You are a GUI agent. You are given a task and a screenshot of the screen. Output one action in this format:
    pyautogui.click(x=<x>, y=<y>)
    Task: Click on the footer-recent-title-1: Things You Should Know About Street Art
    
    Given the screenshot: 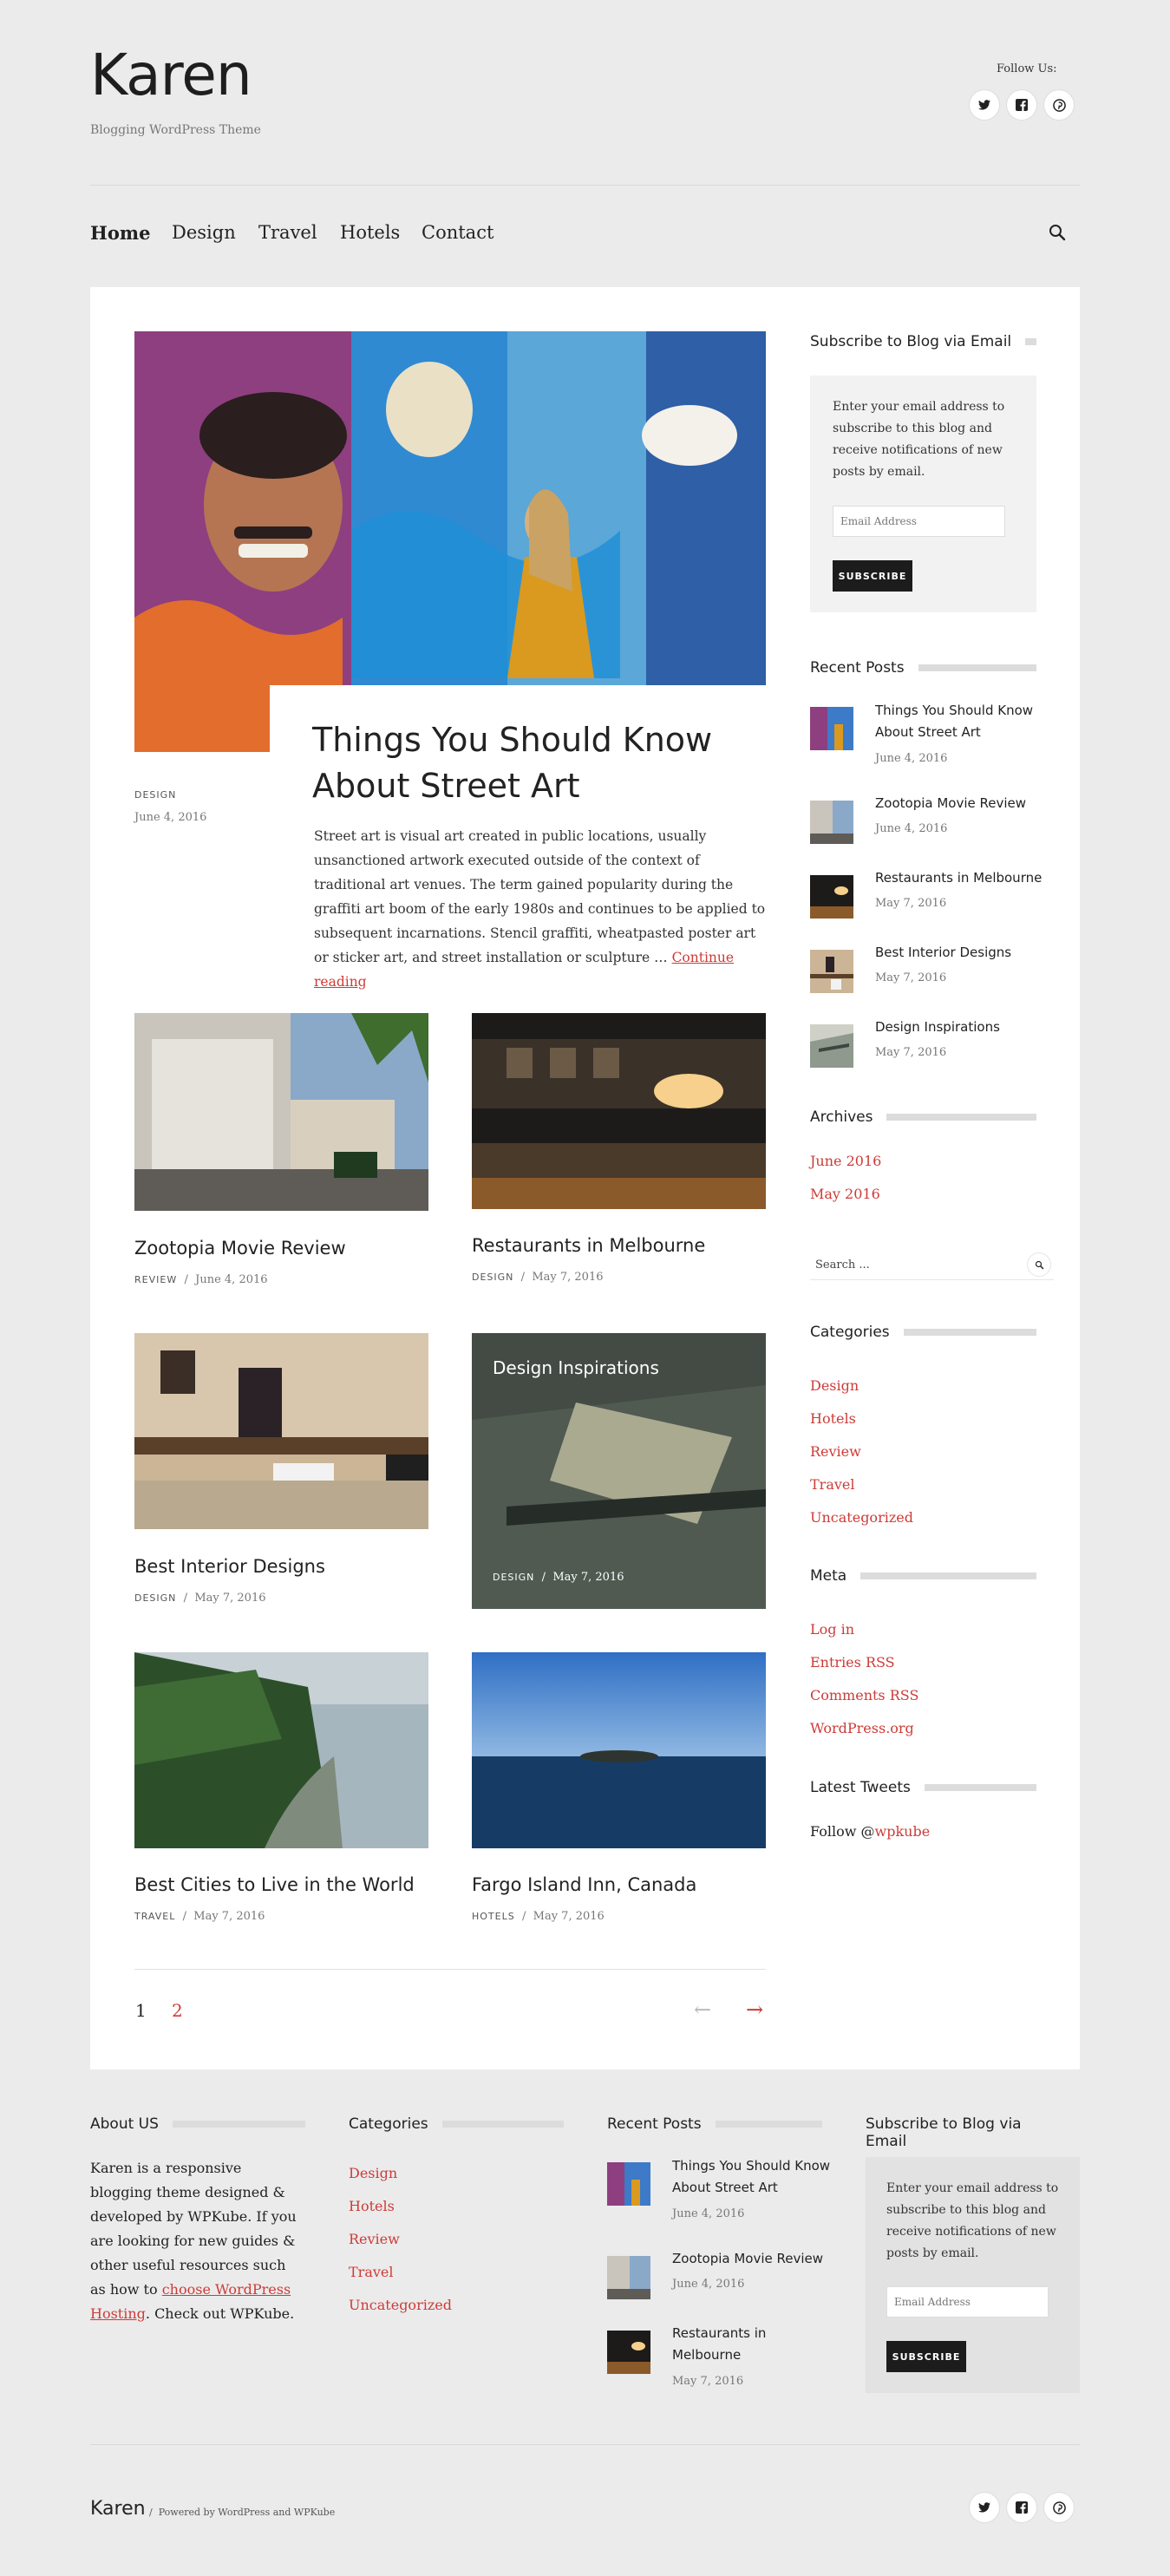 What is the action you would take?
    pyautogui.click(x=751, y=2177)
    